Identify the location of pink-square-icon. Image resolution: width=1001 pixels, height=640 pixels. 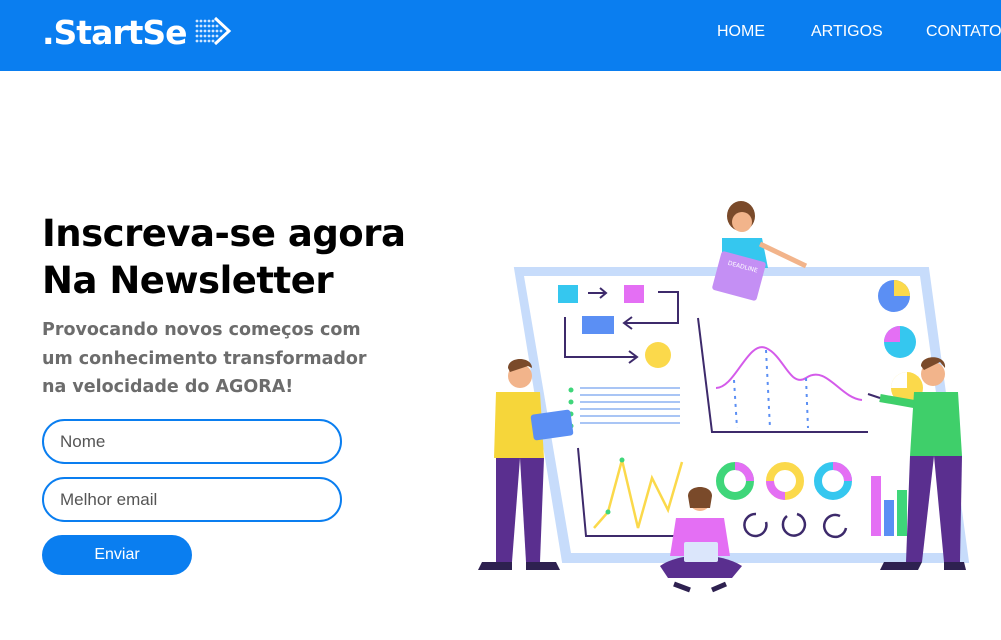
(634, 294).